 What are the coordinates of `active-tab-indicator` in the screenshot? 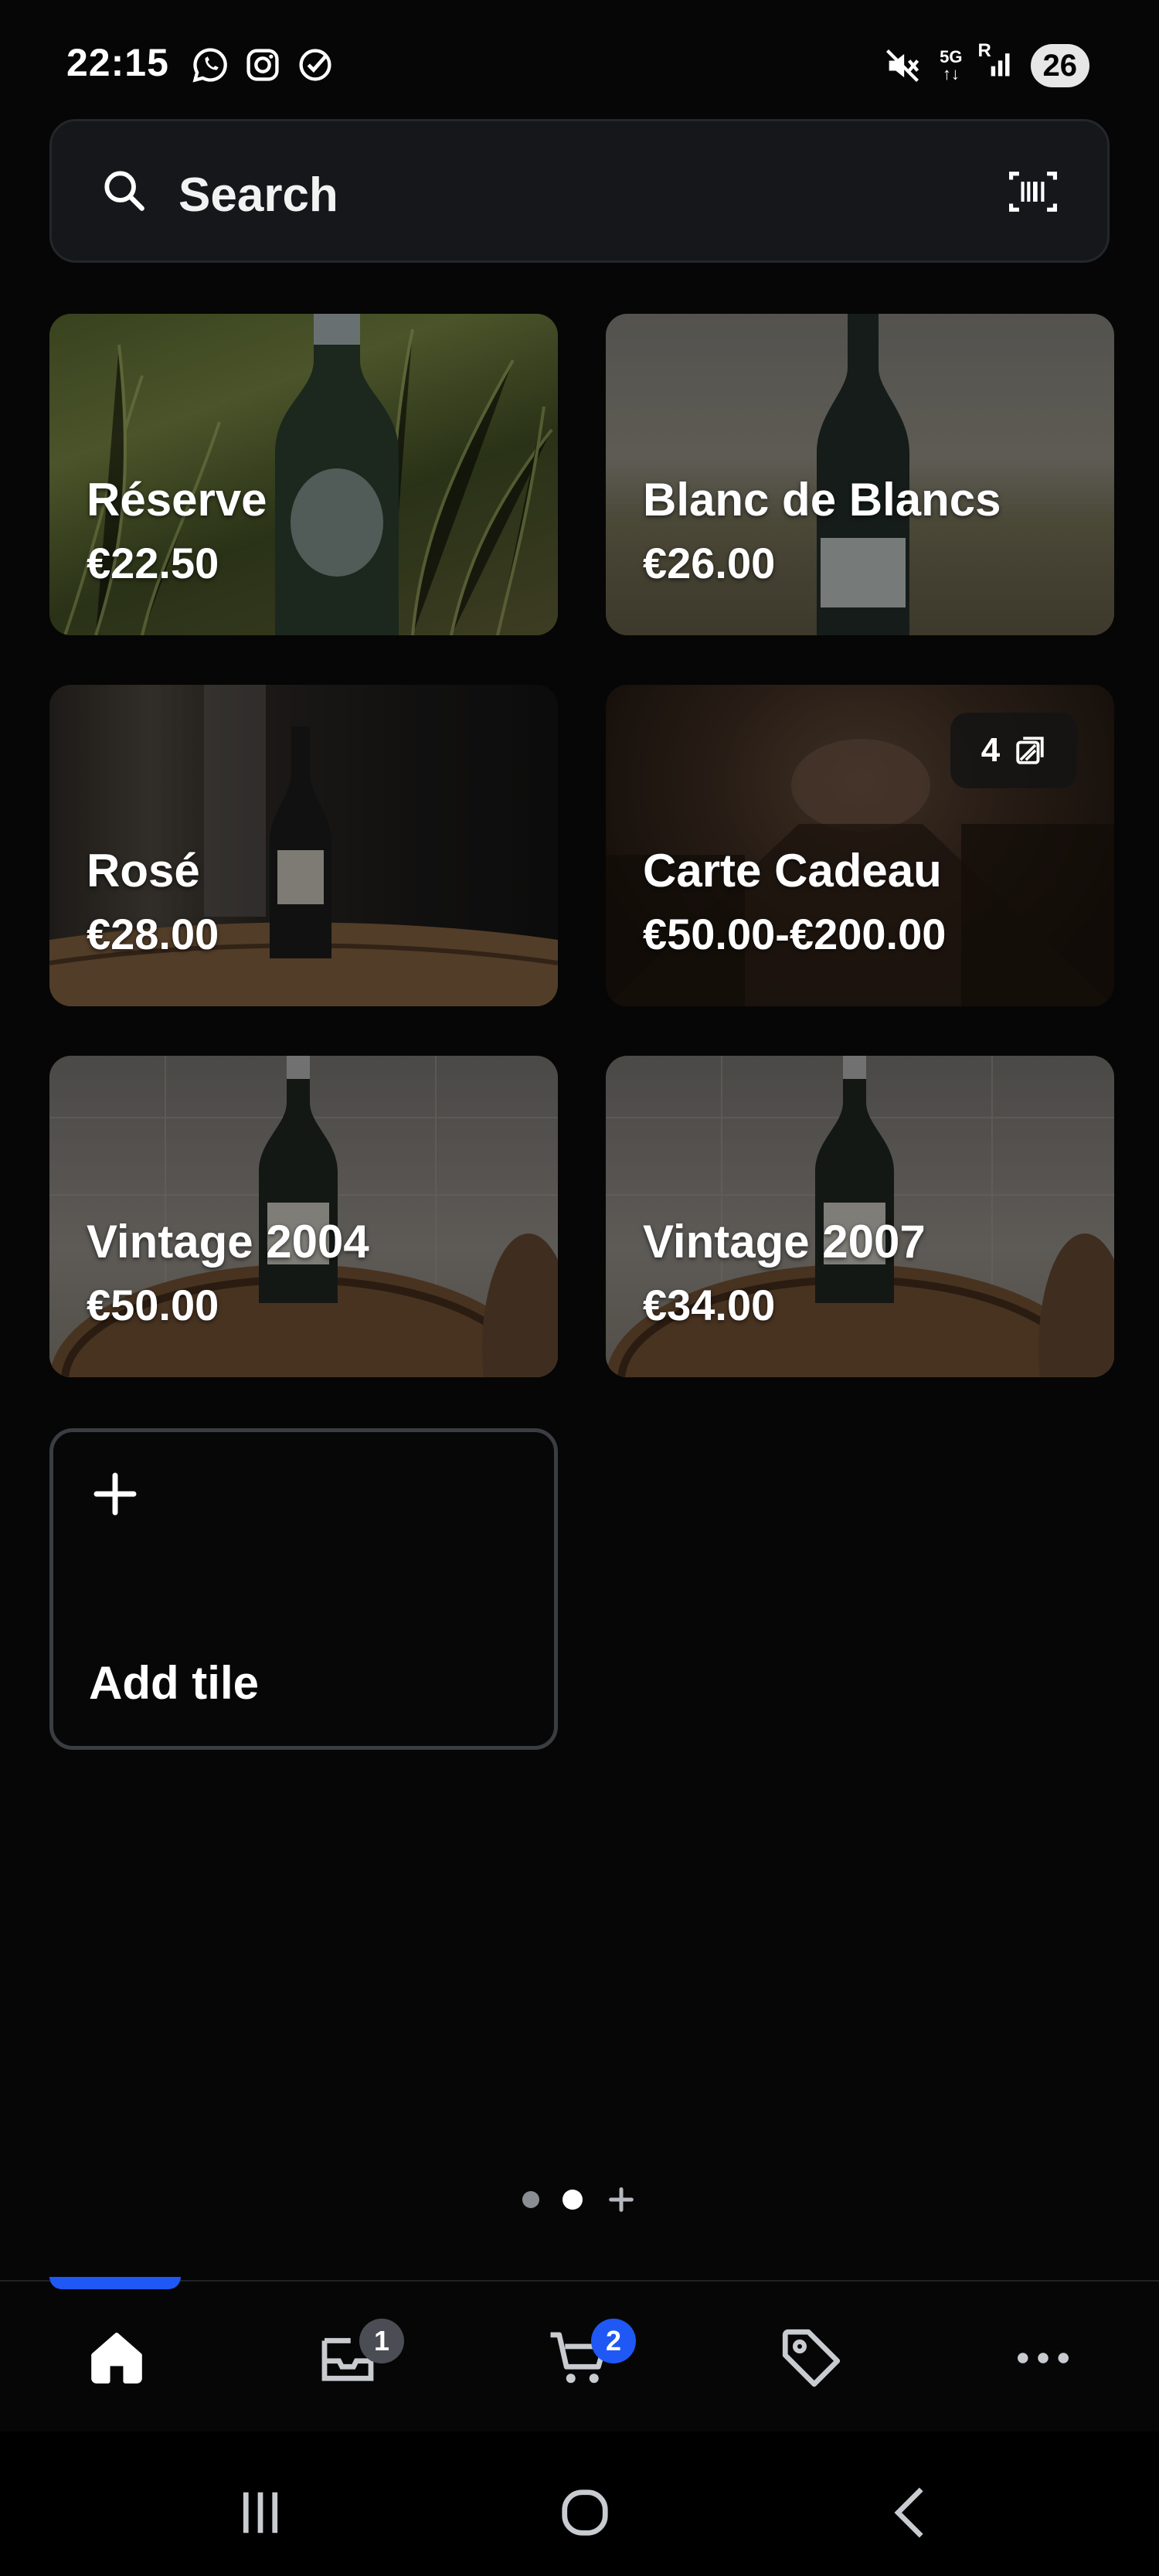 It's located at (115, 2283).